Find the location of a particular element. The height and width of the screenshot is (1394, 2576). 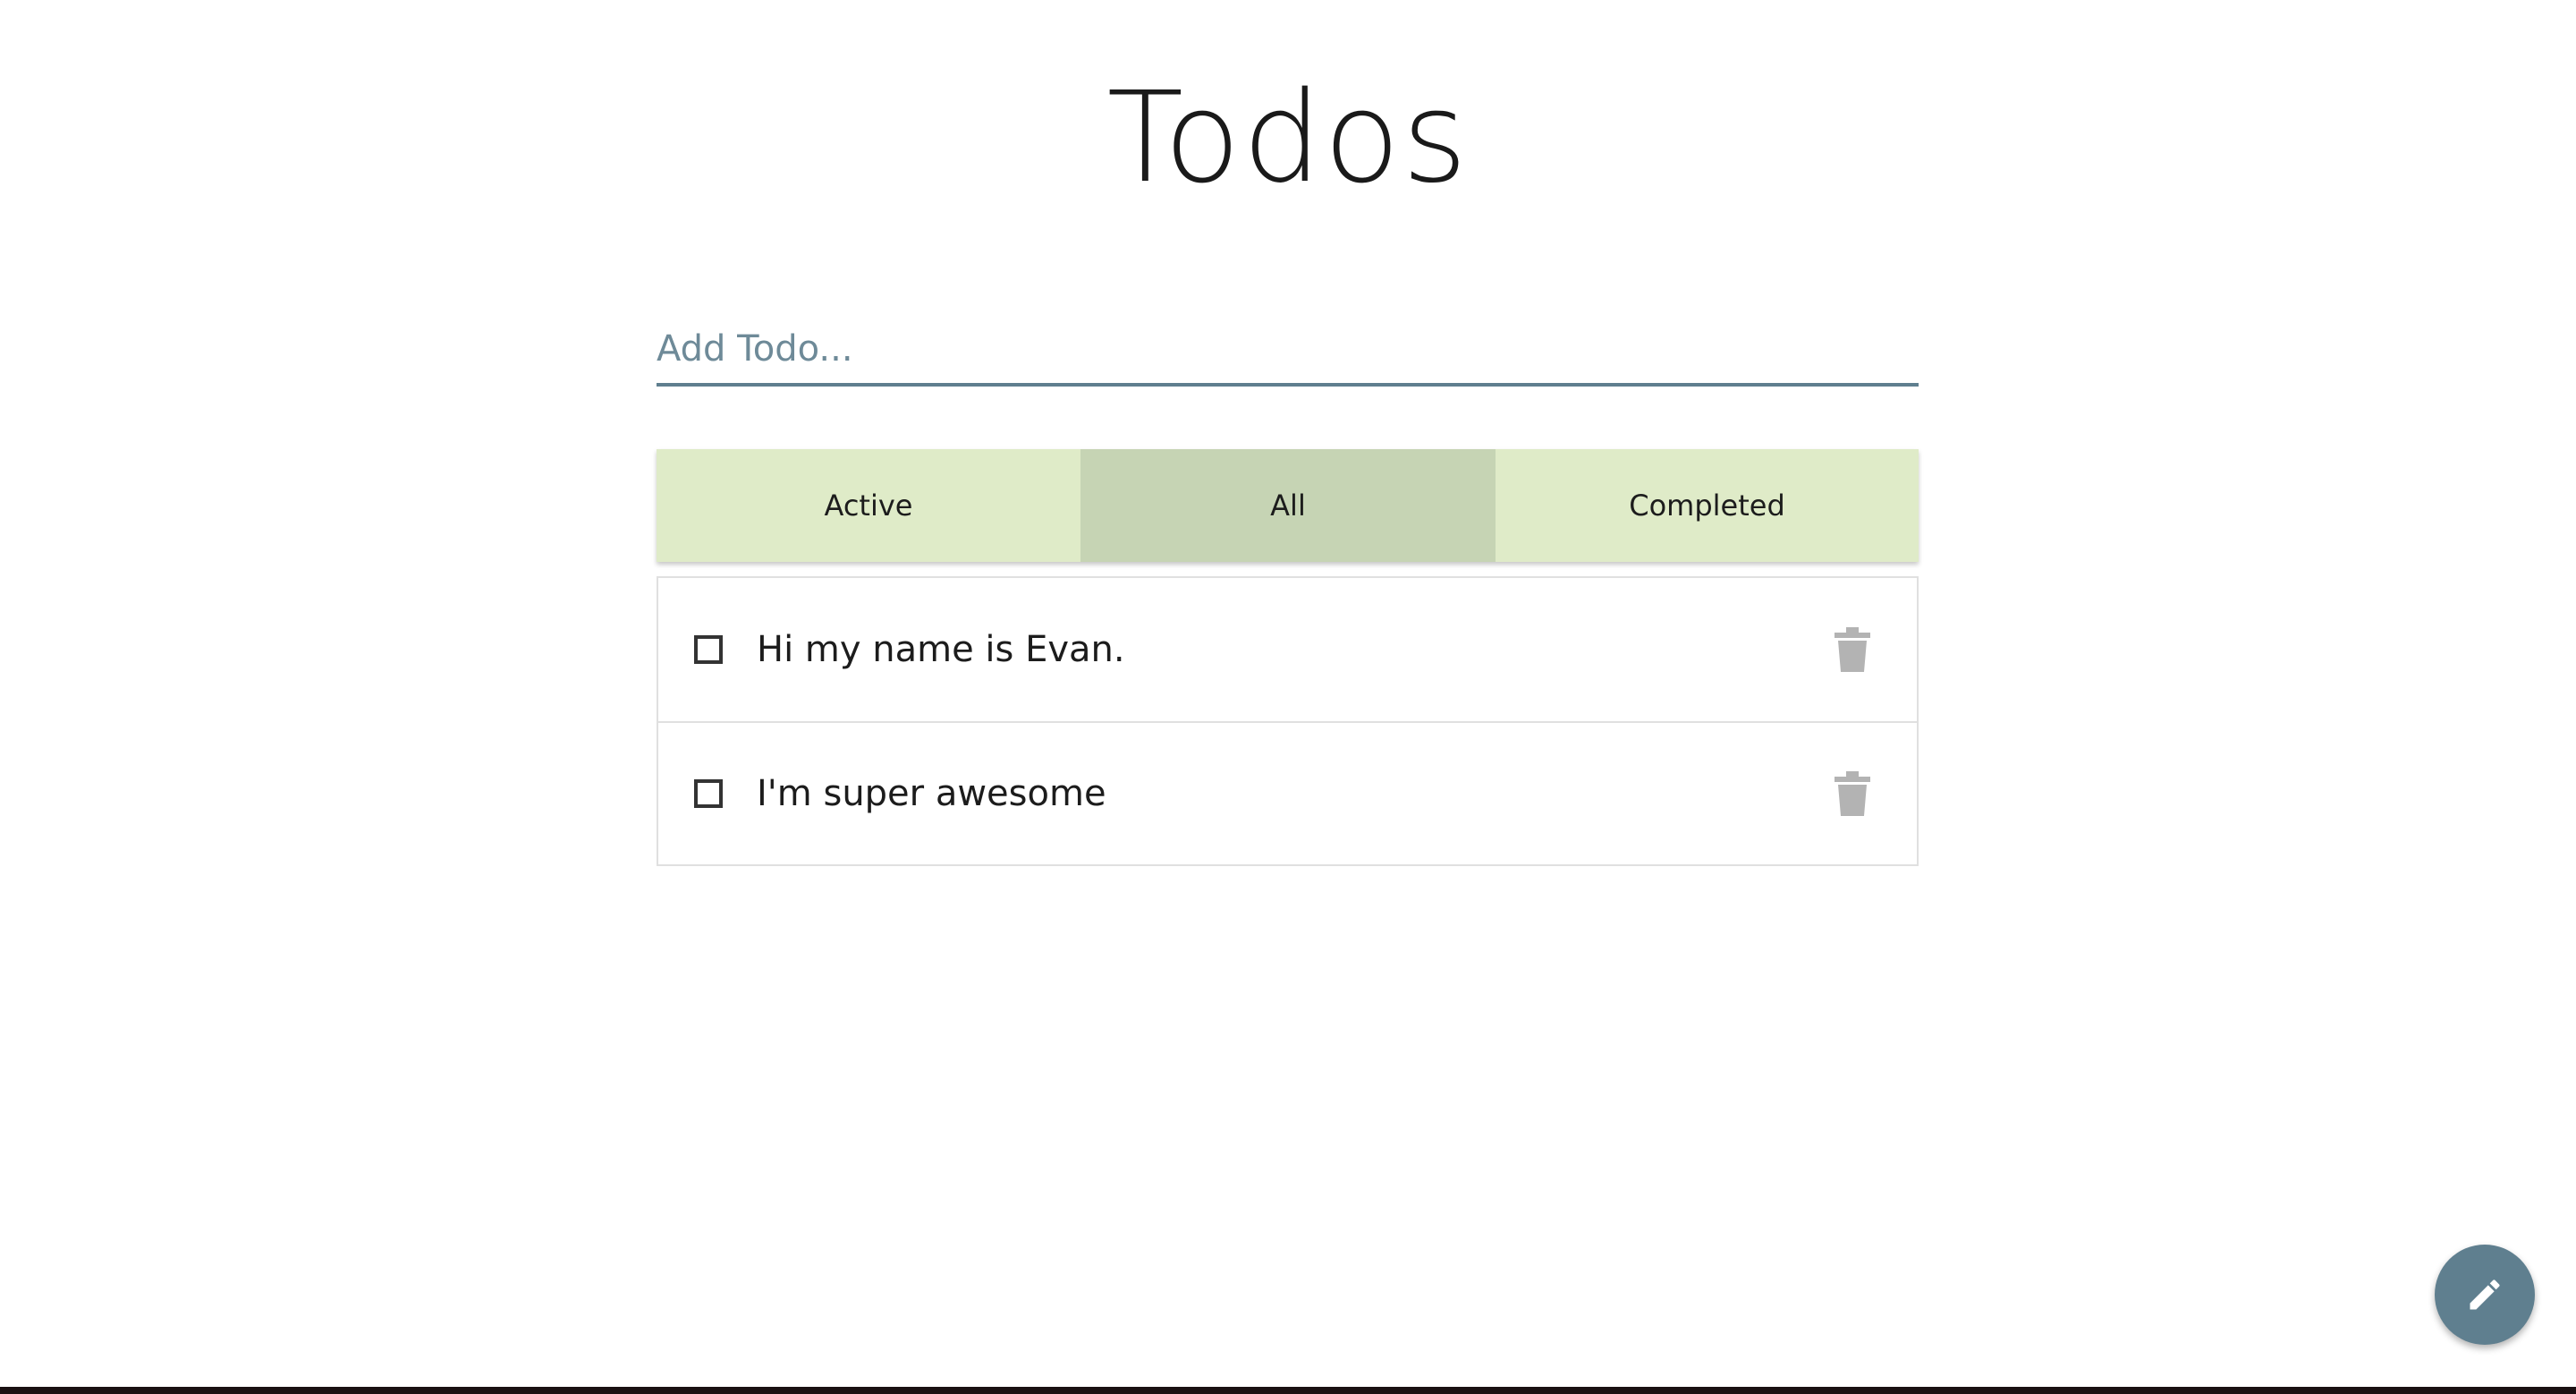

todo-item: Hi my name is Evan. is located at coordinates (1287, 649).